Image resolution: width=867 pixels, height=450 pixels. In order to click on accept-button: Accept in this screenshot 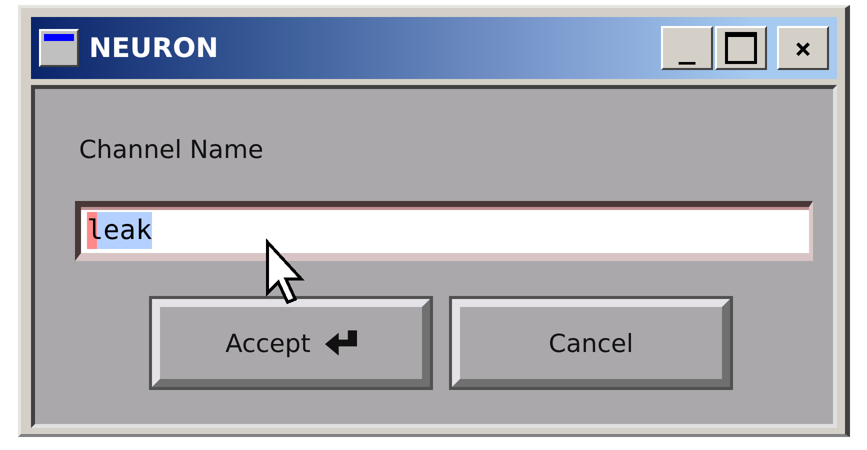, I will do `click(291, 343)`.